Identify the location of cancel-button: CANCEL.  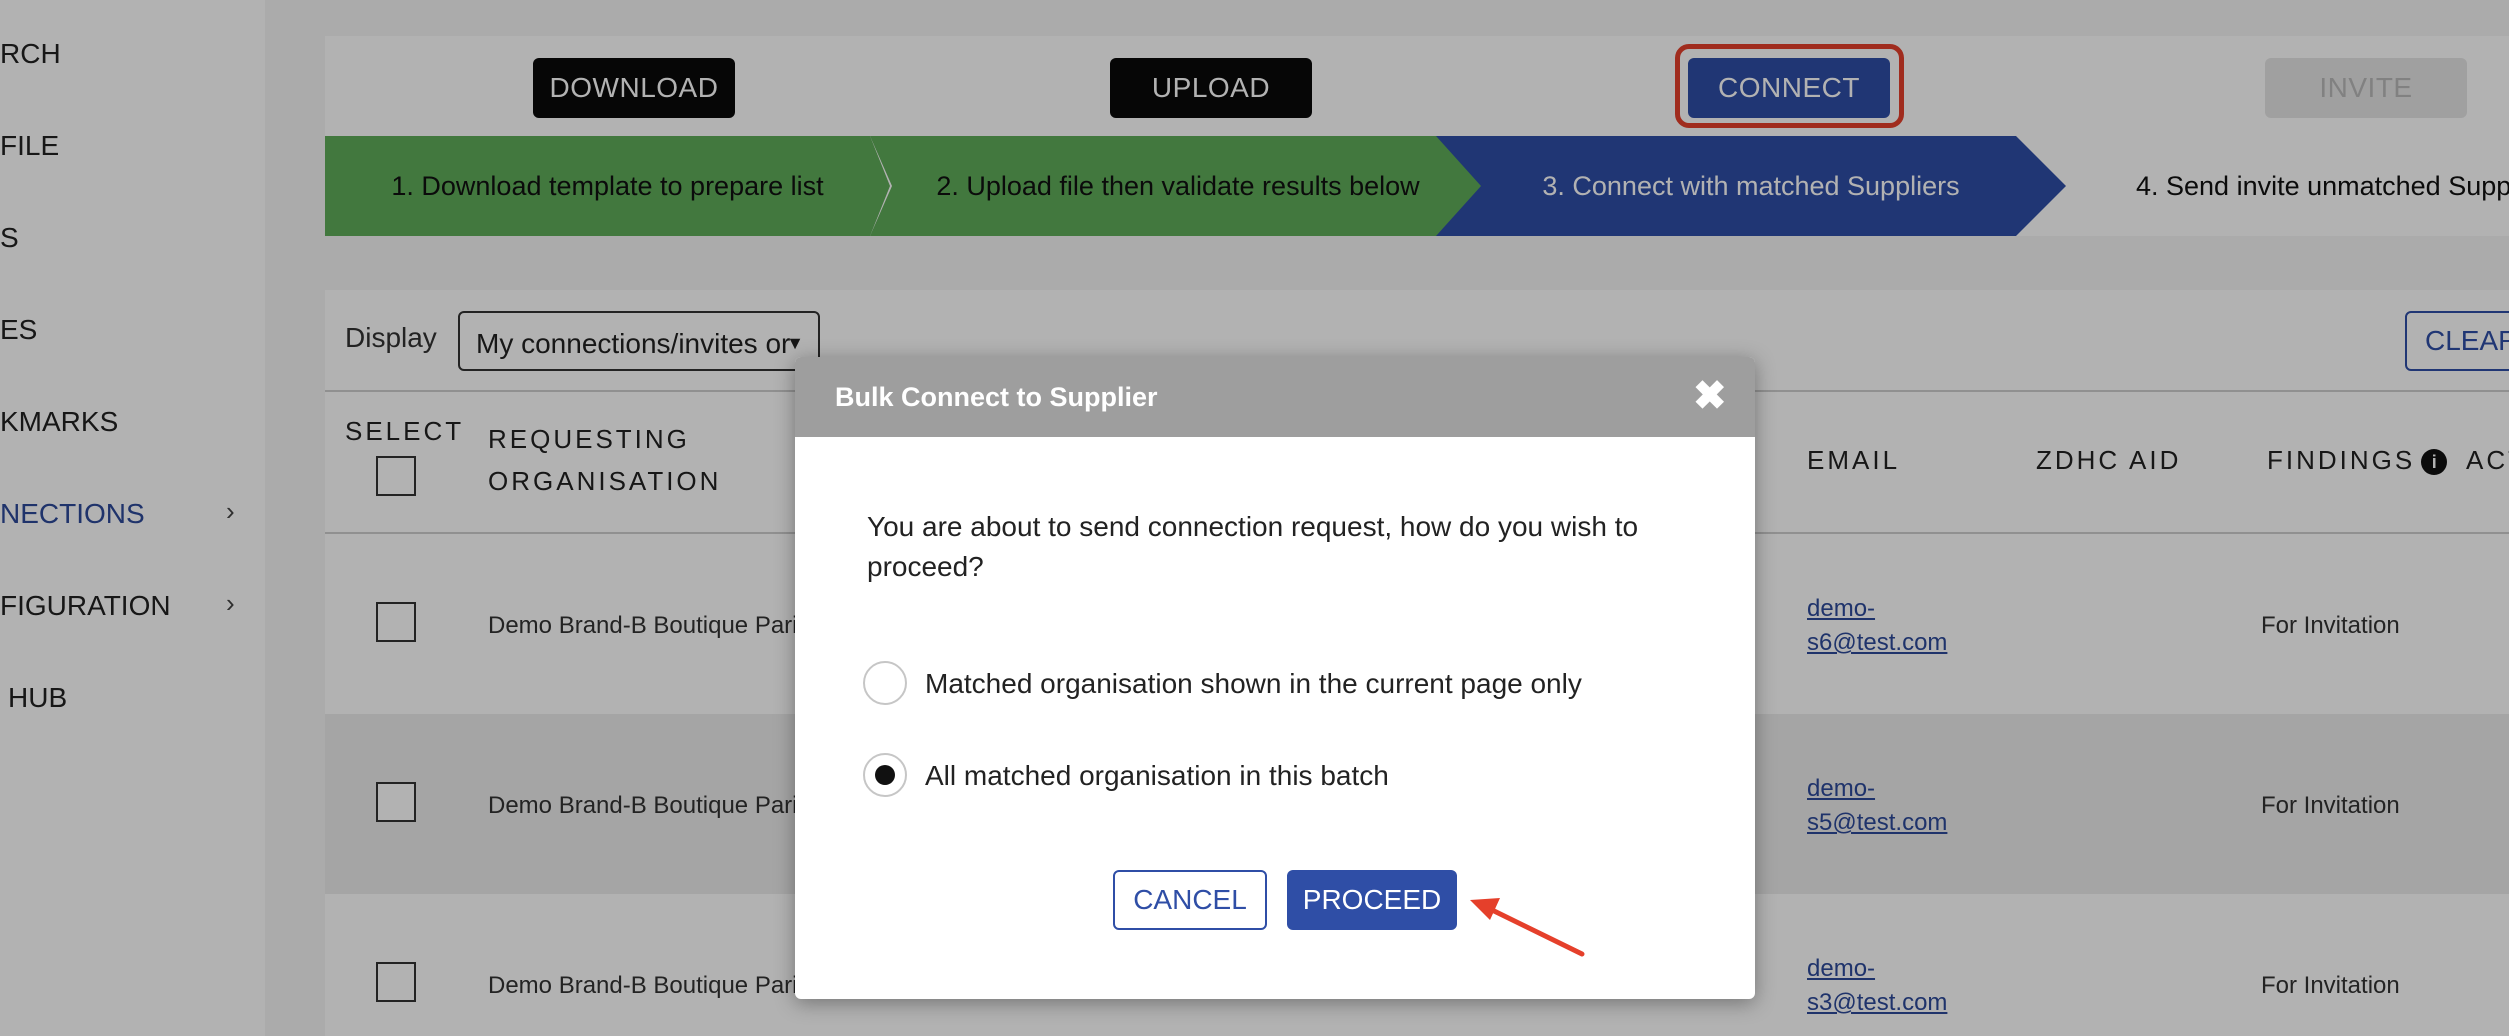
(1190, 900).